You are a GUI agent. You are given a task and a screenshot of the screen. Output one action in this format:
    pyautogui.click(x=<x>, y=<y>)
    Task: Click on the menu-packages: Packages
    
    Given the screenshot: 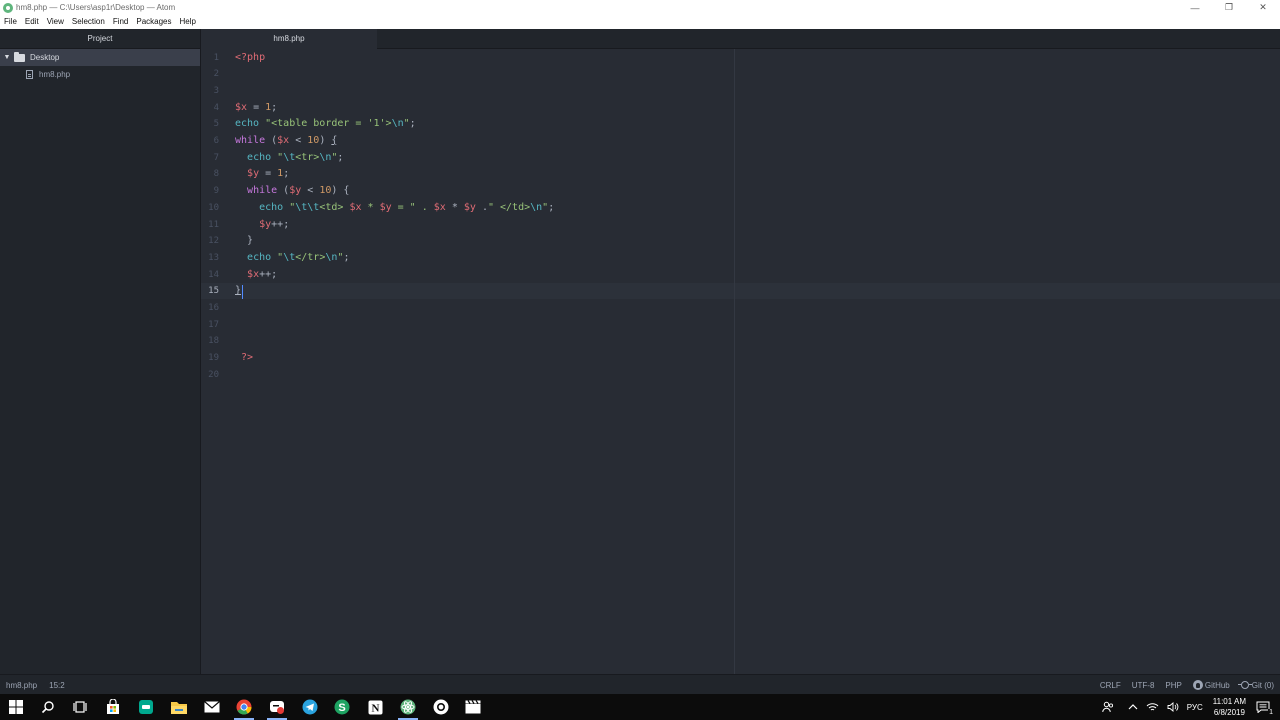 What is the action you would take?
    pyautogui.click(x=153, y=22)
    